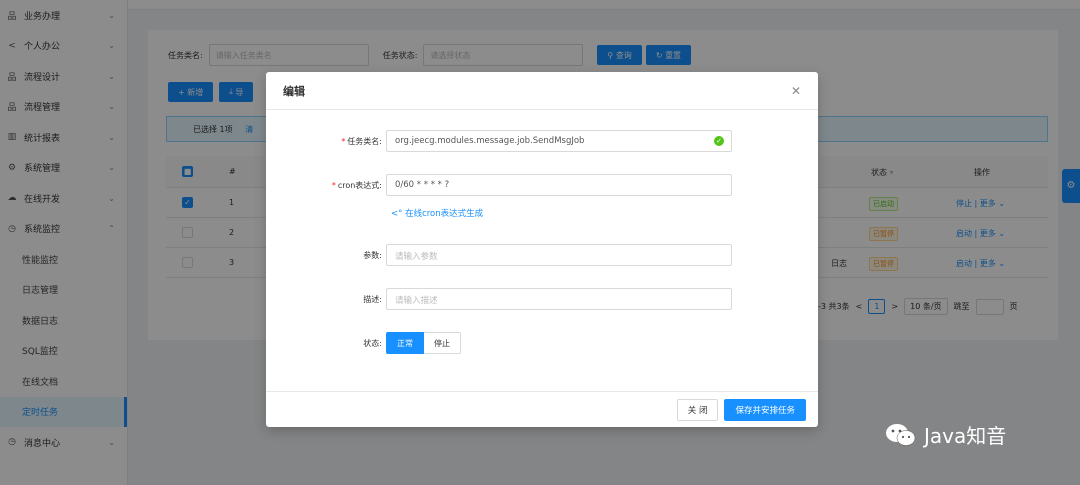 The image size is (1080, 485). Describe the element at coordinates (542, 91) in the screenshot. I see `modal-header: 编辑 ✕` at that location.